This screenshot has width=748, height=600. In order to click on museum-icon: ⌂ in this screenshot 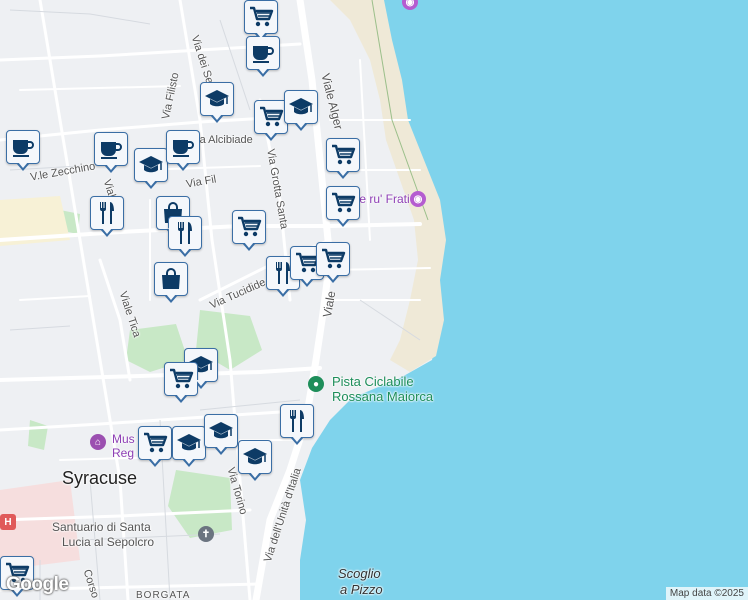, I will do `click(98, 442)`.